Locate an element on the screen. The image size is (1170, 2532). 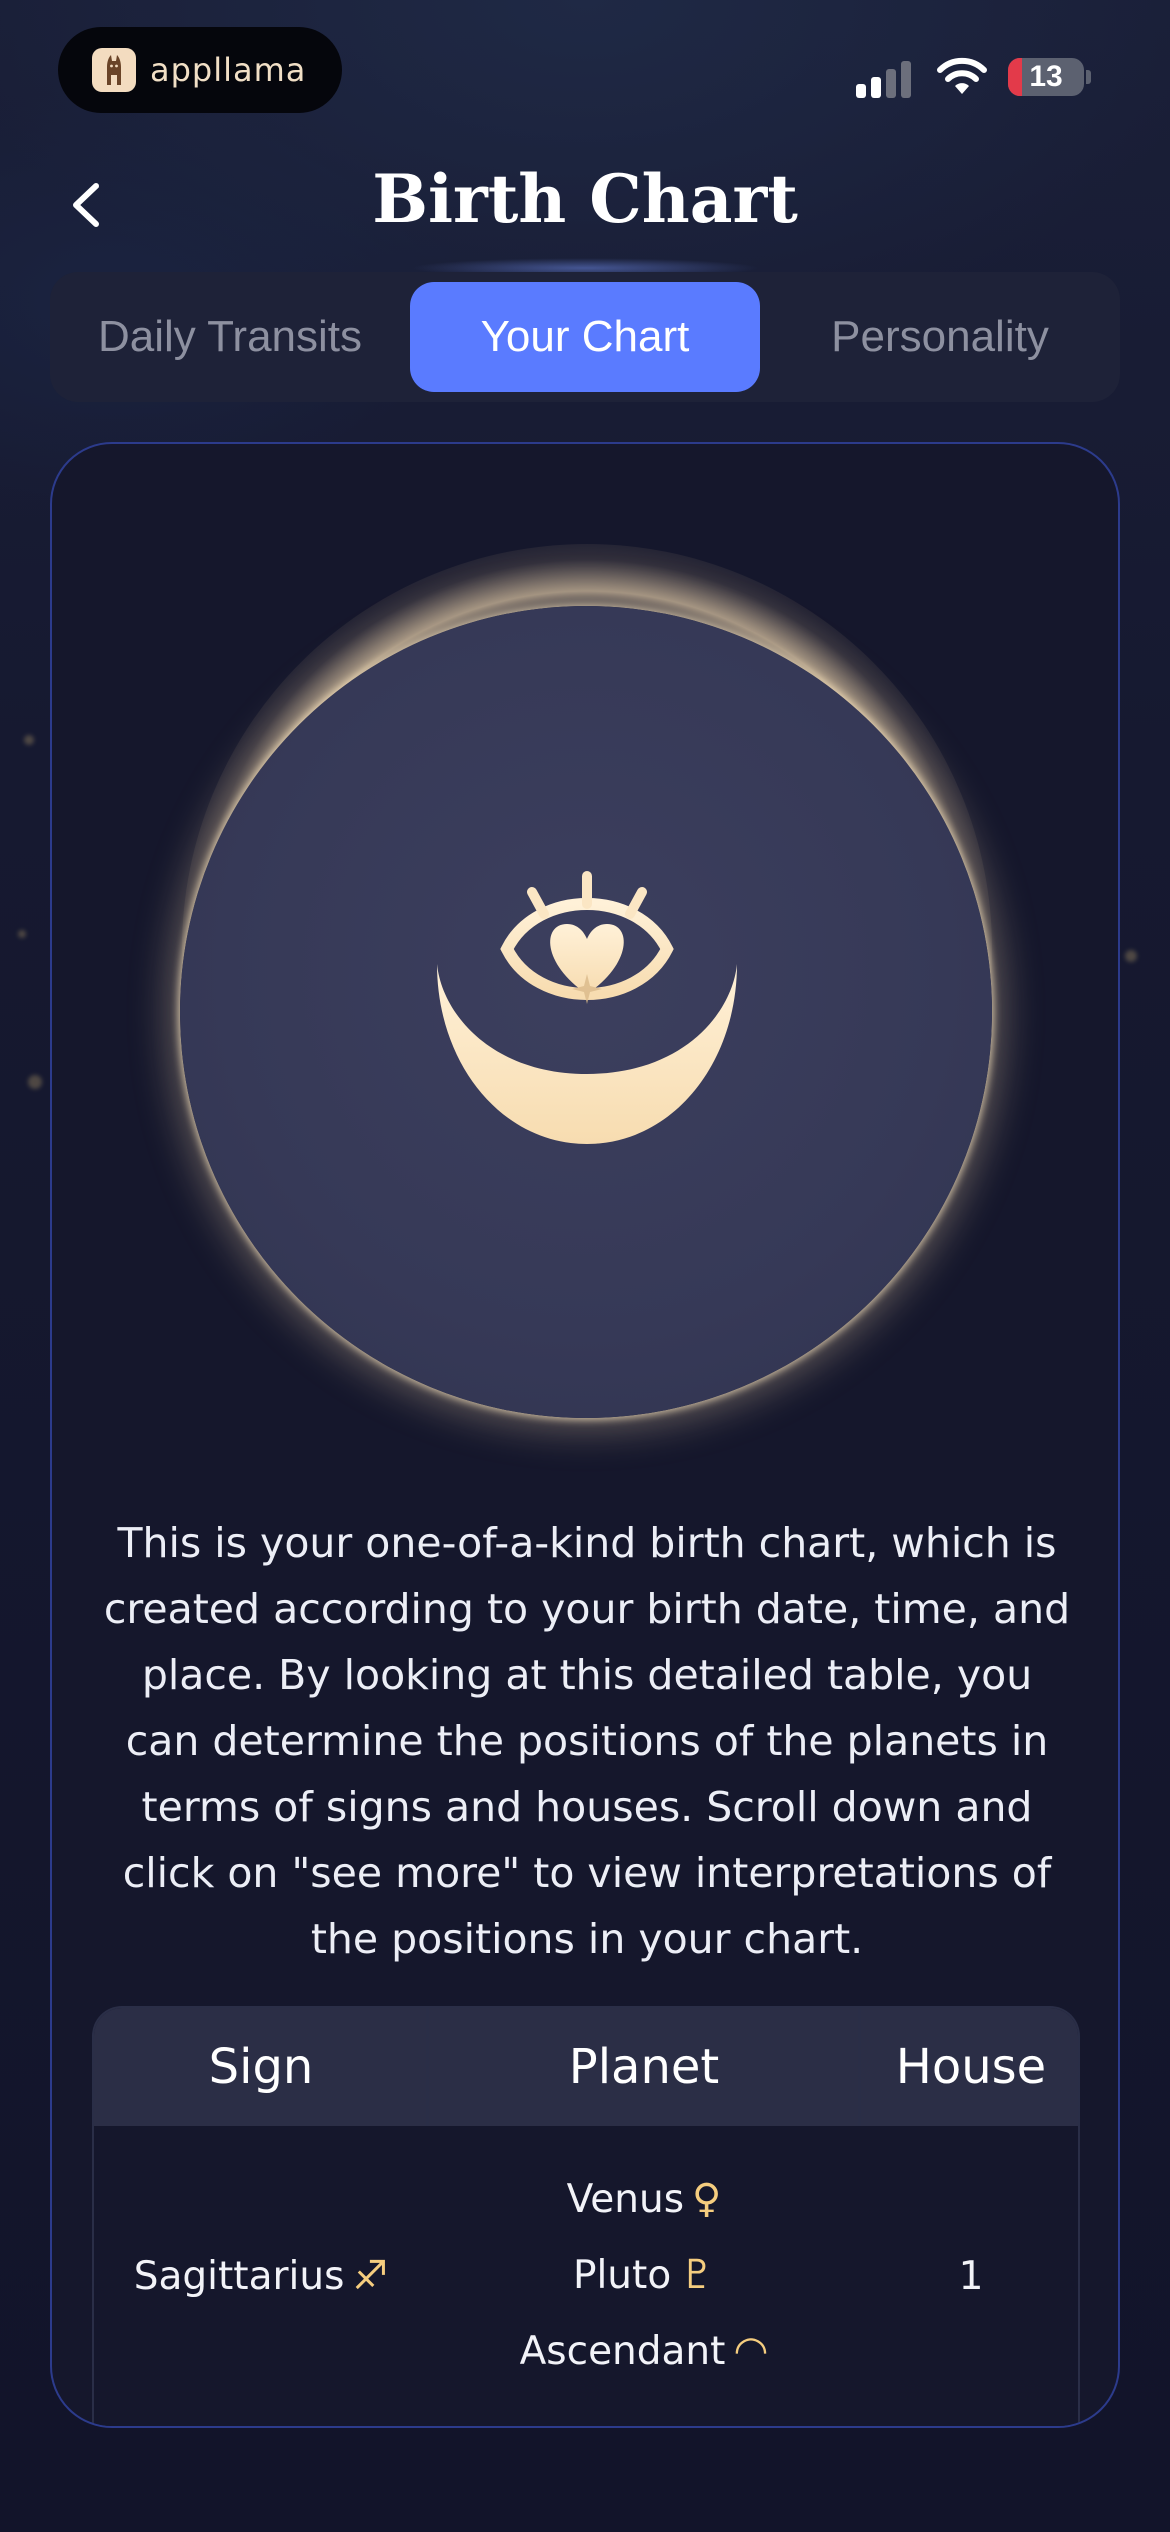
app-badge: appllama is located at coordinates (200, 70).